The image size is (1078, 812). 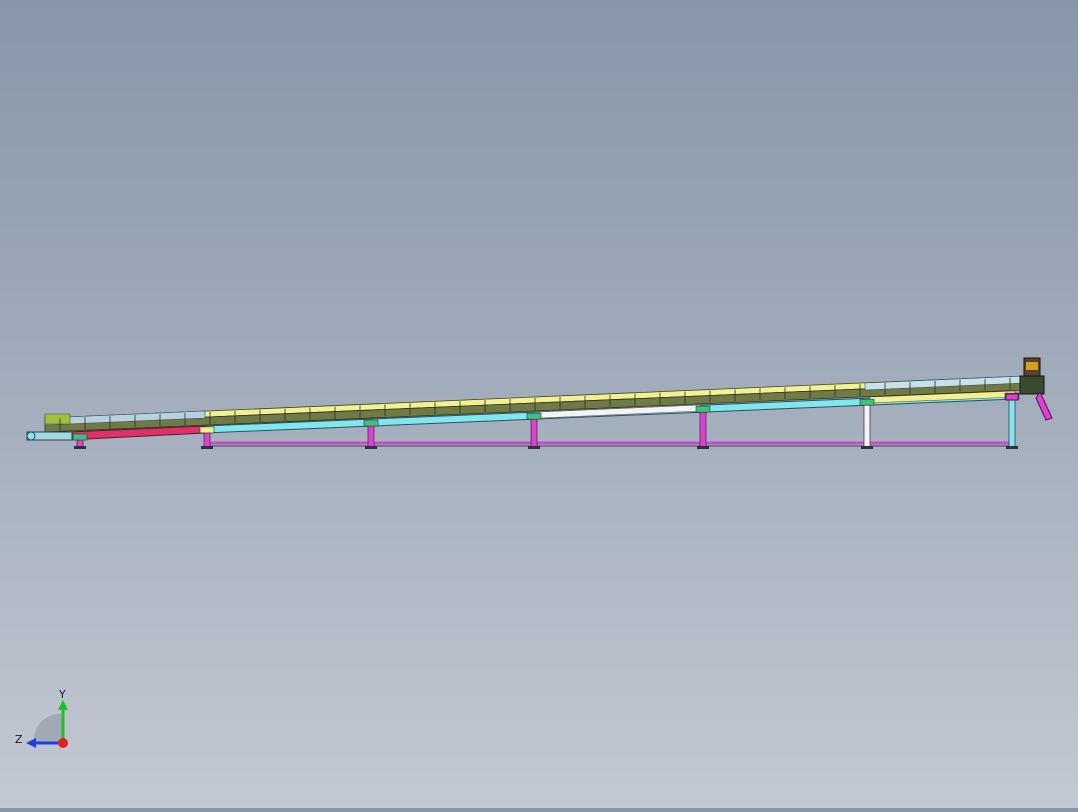 What do you see at coordinates (63, 743) in the screenshot?
I see `x-axis-dot` at bounding box center [63, 743].